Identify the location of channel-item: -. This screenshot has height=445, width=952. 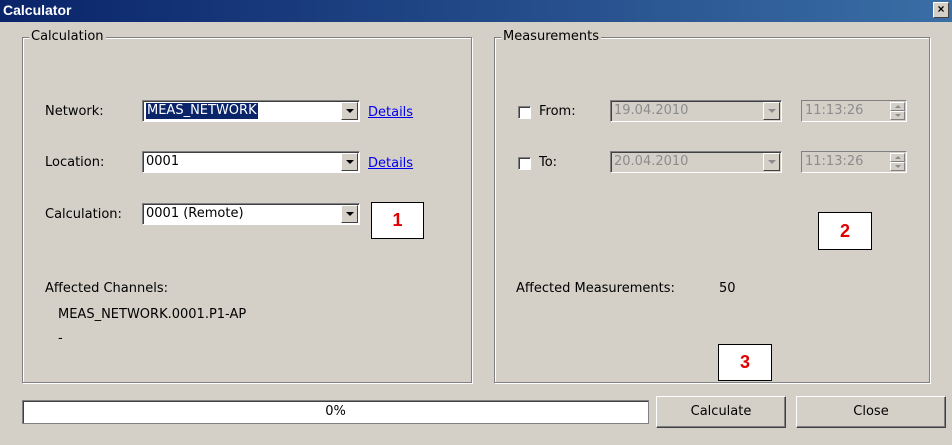
(60, 338).